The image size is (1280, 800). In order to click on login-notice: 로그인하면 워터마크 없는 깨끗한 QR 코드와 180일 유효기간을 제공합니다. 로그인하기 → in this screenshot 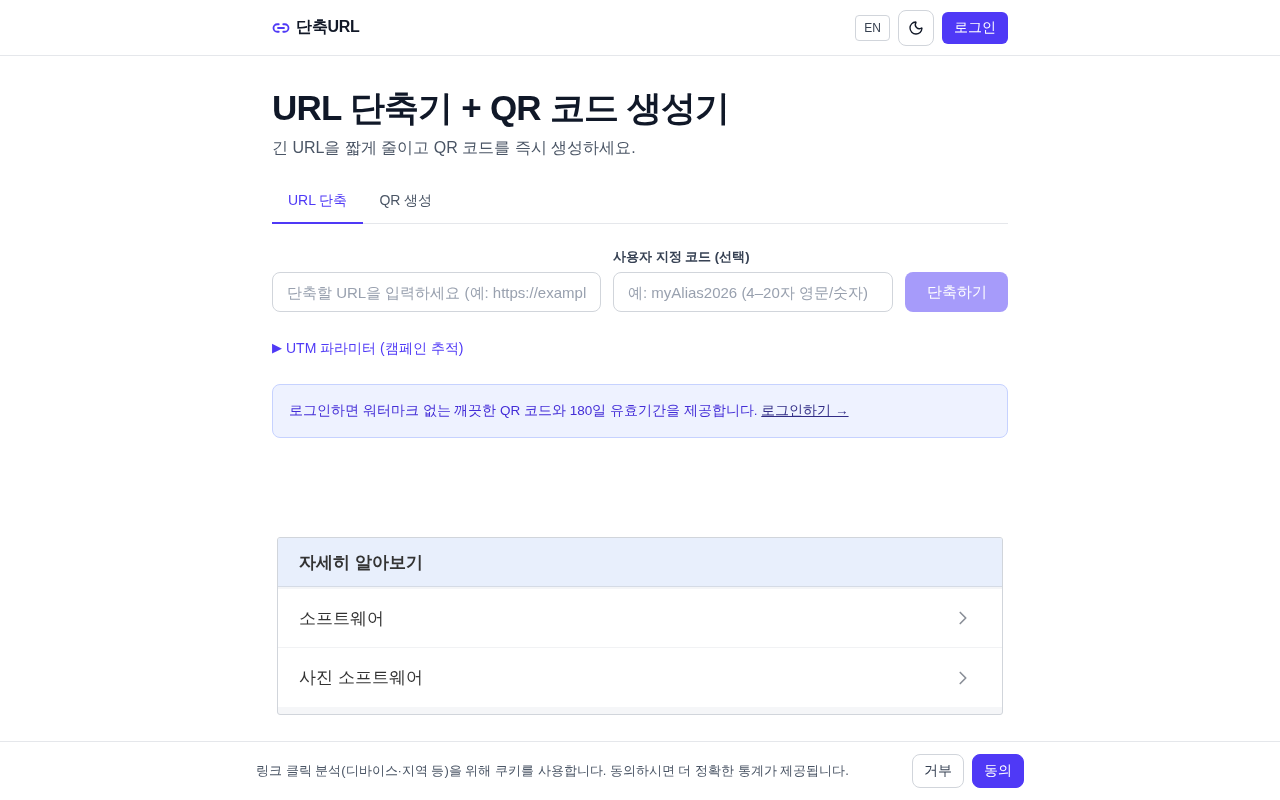, I will do `click(640, 411)`.